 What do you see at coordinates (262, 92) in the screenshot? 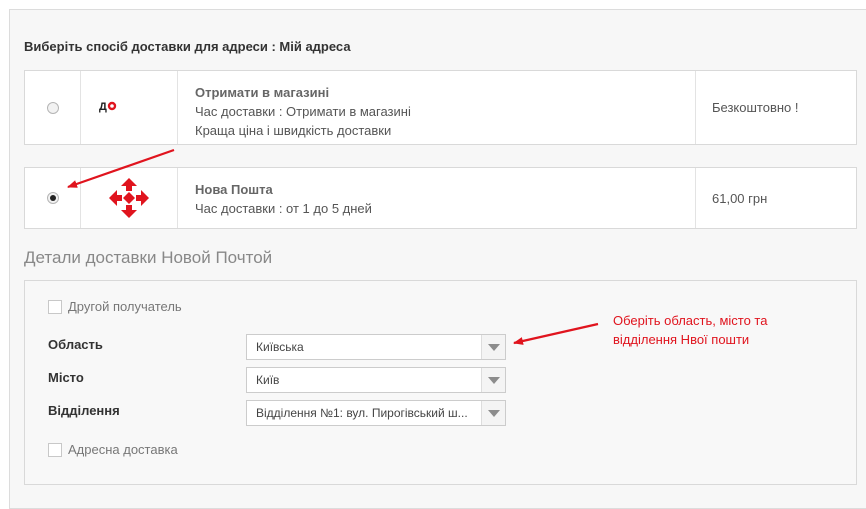
I see `method-name: Отримати в магазині` at bounding box center [262, 92].